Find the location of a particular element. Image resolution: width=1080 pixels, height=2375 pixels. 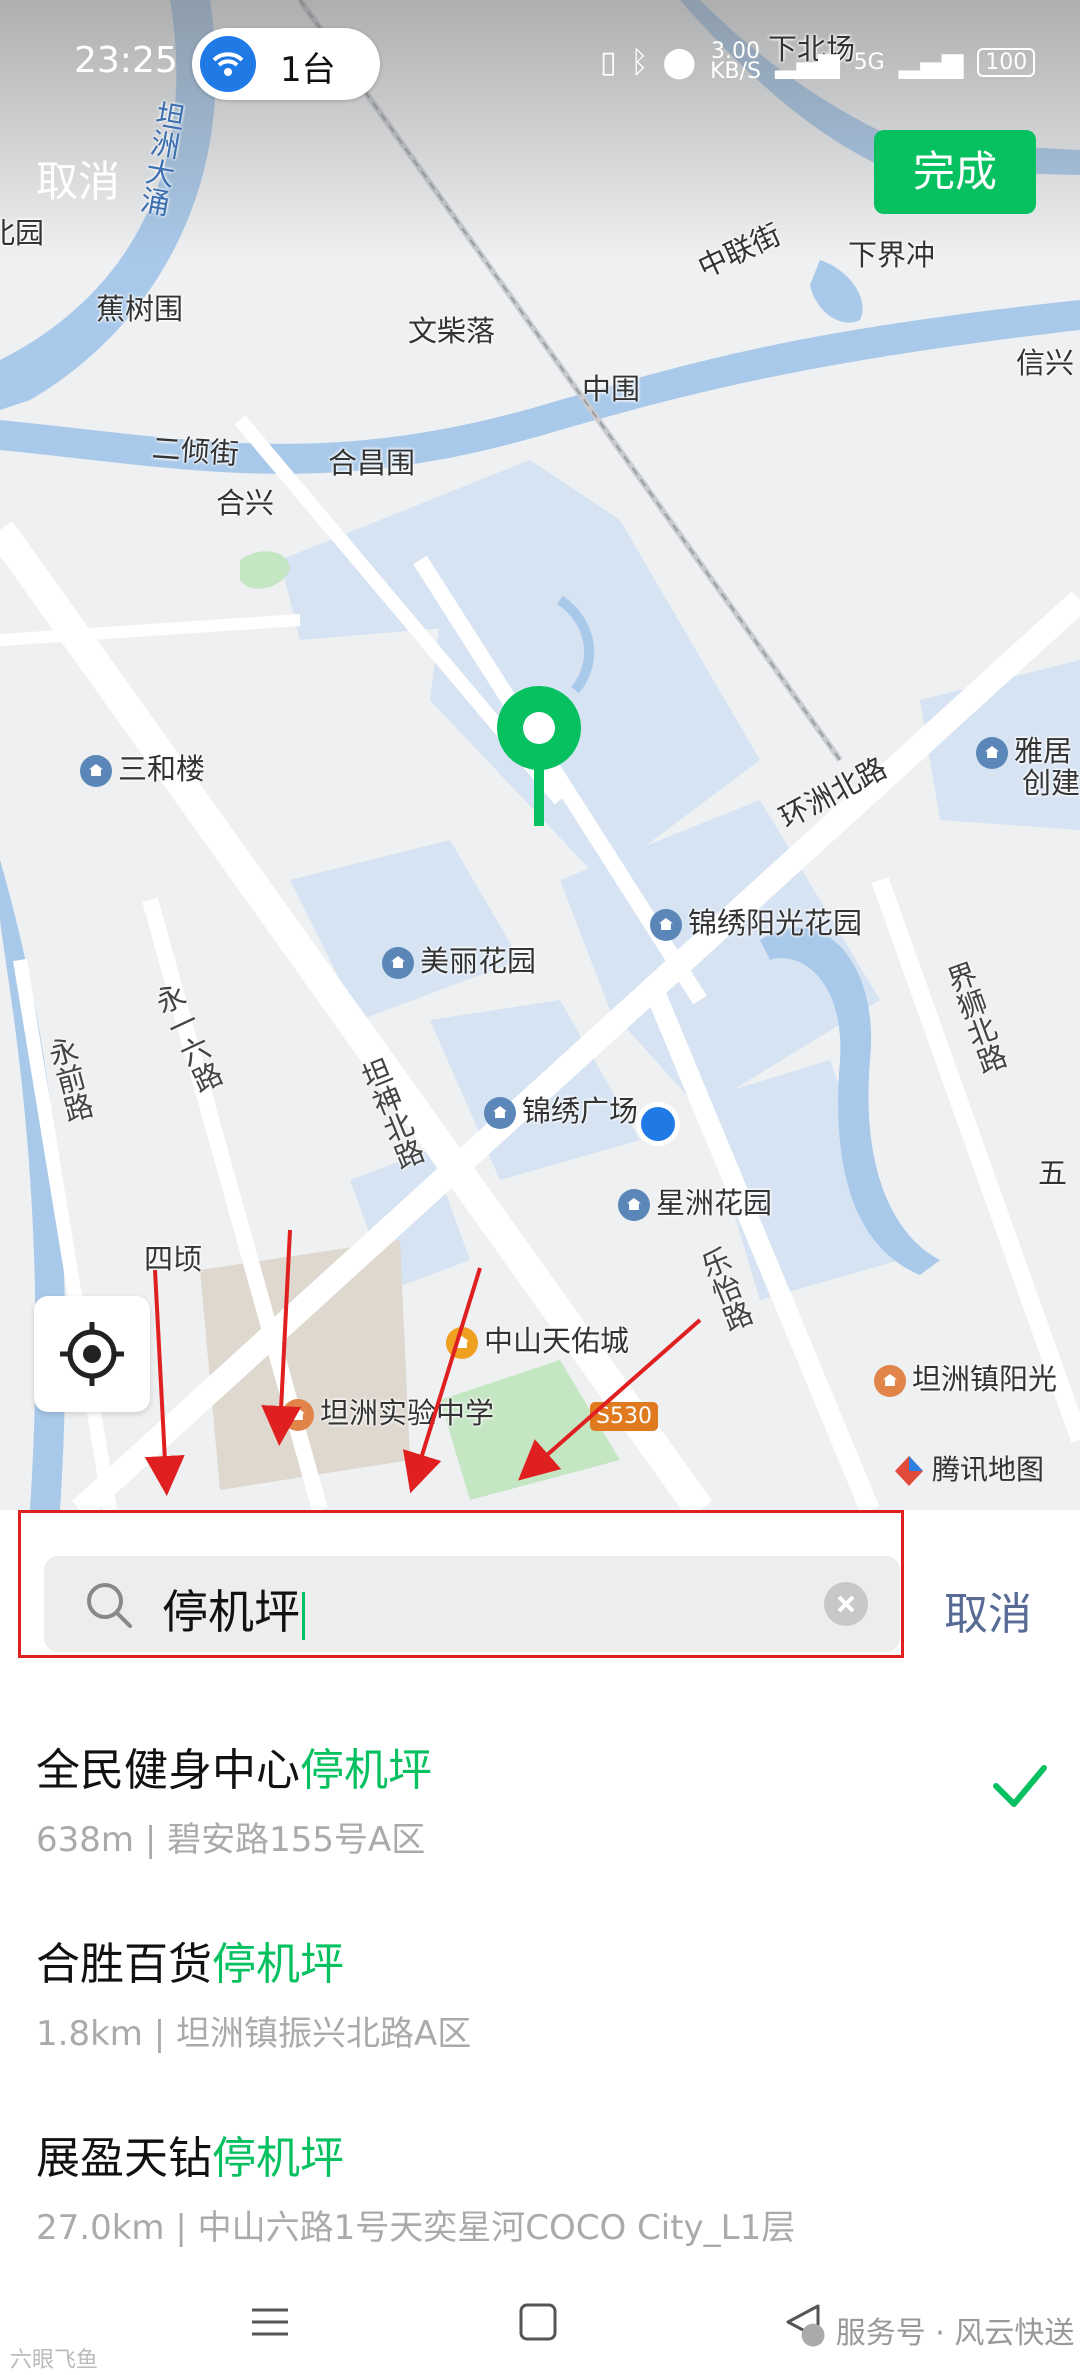

map-label: 五 is located at coordinates (1053, 1173).